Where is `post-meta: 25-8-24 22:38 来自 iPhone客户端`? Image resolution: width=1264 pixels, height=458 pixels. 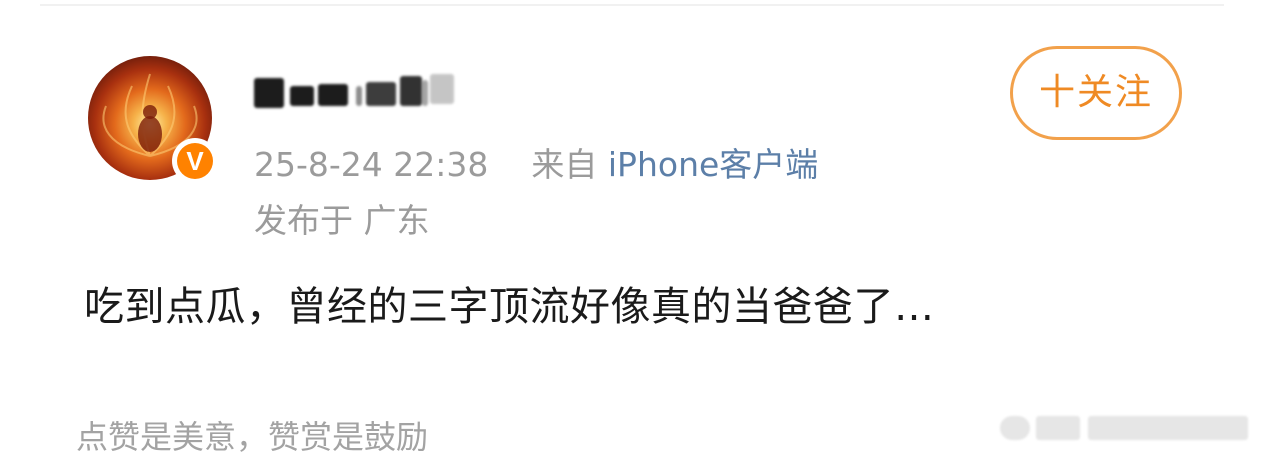
post-meta: 25-8-24 22:38 来自 iPhone客户端 is located at coordinates (536, 162).